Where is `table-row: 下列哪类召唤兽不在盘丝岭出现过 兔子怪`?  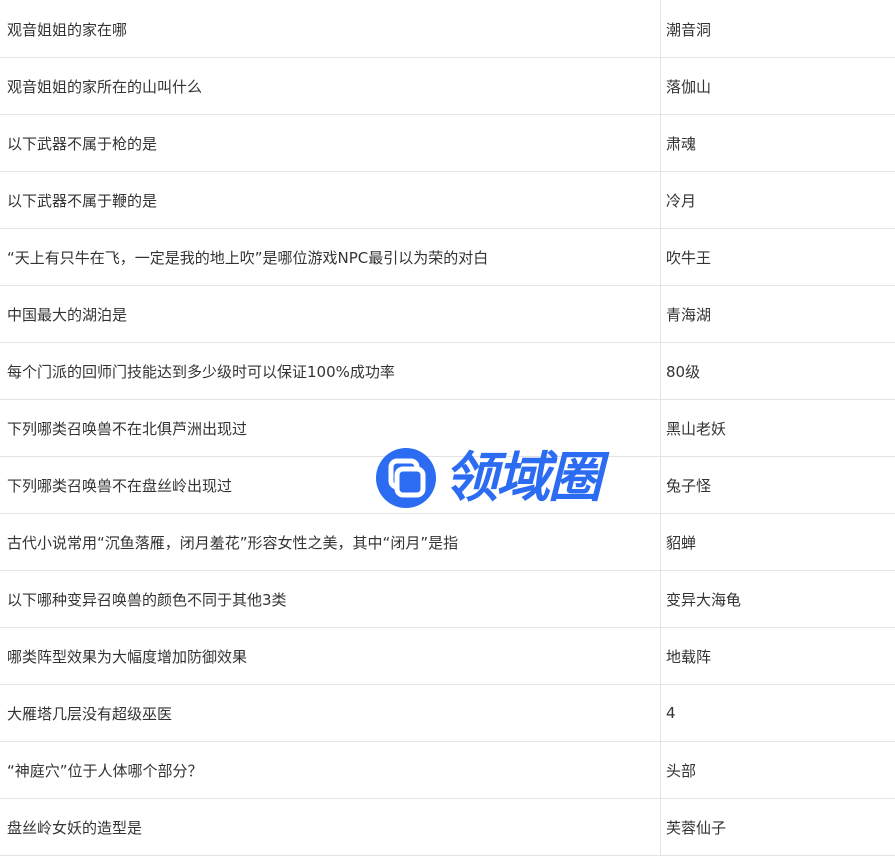 table-row: 下列哪类召唤兽不在盘丝岭出现过 兔子怪 is located at coordinates (447, 485).